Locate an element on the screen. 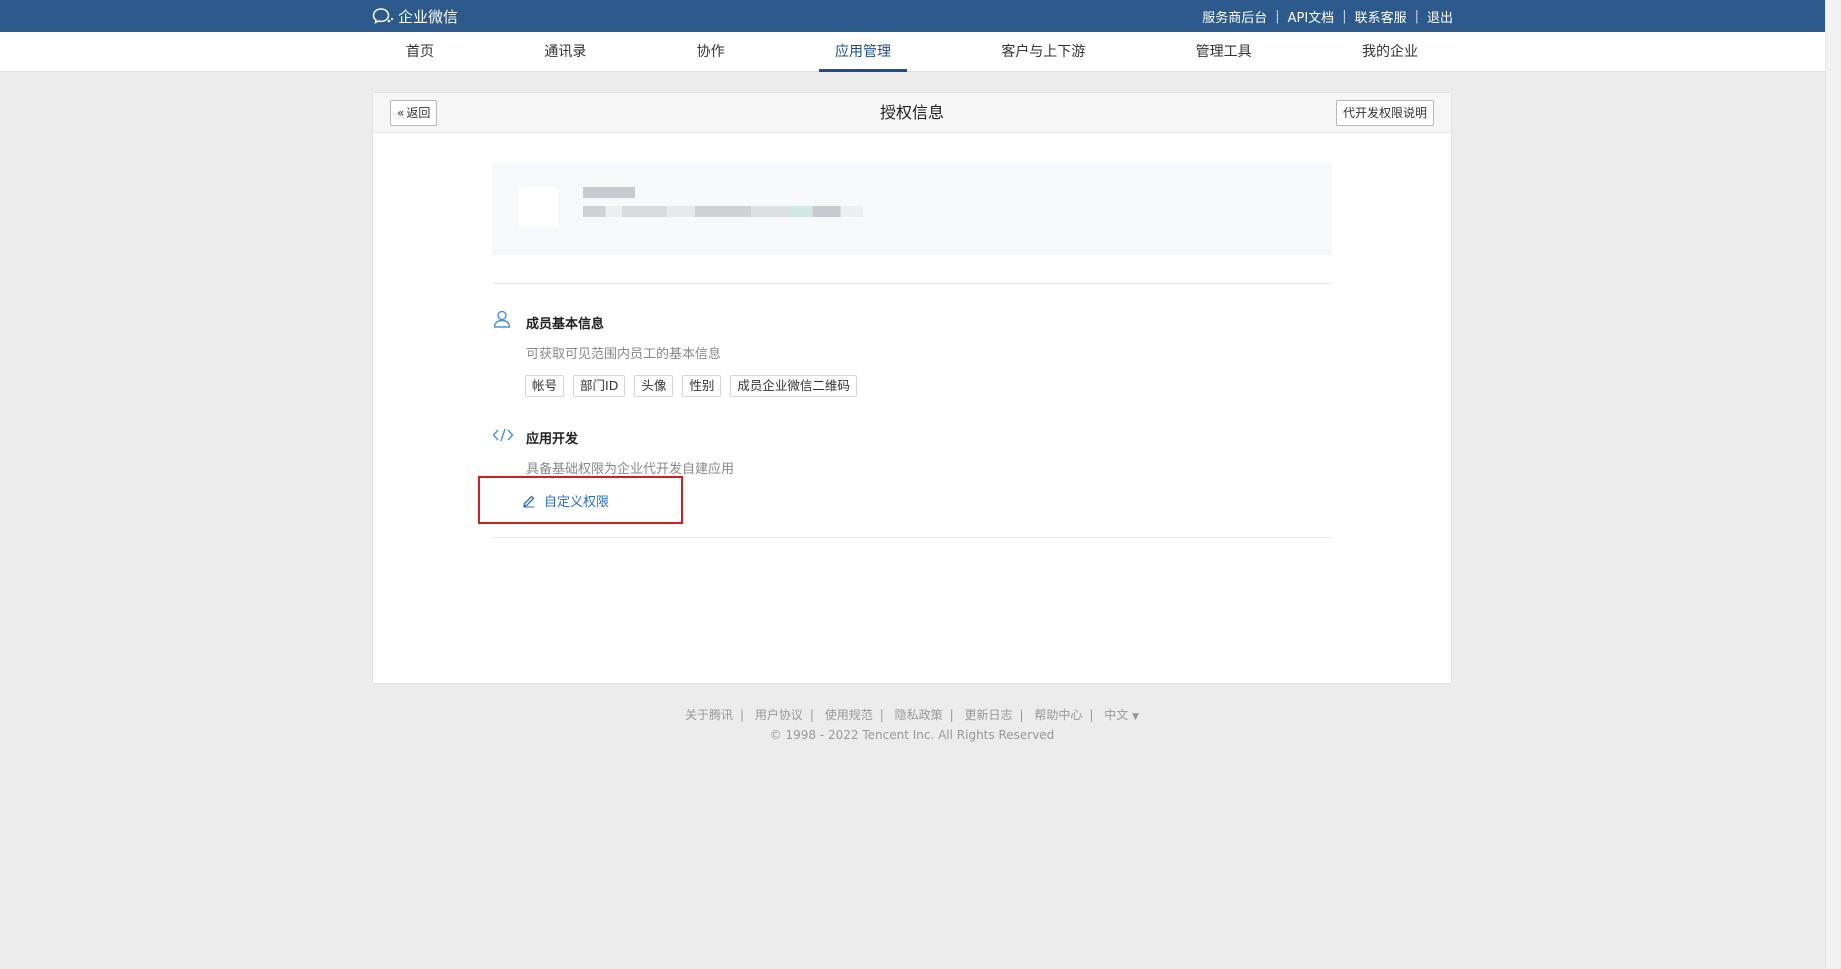  footer-link-changelog: 更新日志 is located at coordinates (989, 715).